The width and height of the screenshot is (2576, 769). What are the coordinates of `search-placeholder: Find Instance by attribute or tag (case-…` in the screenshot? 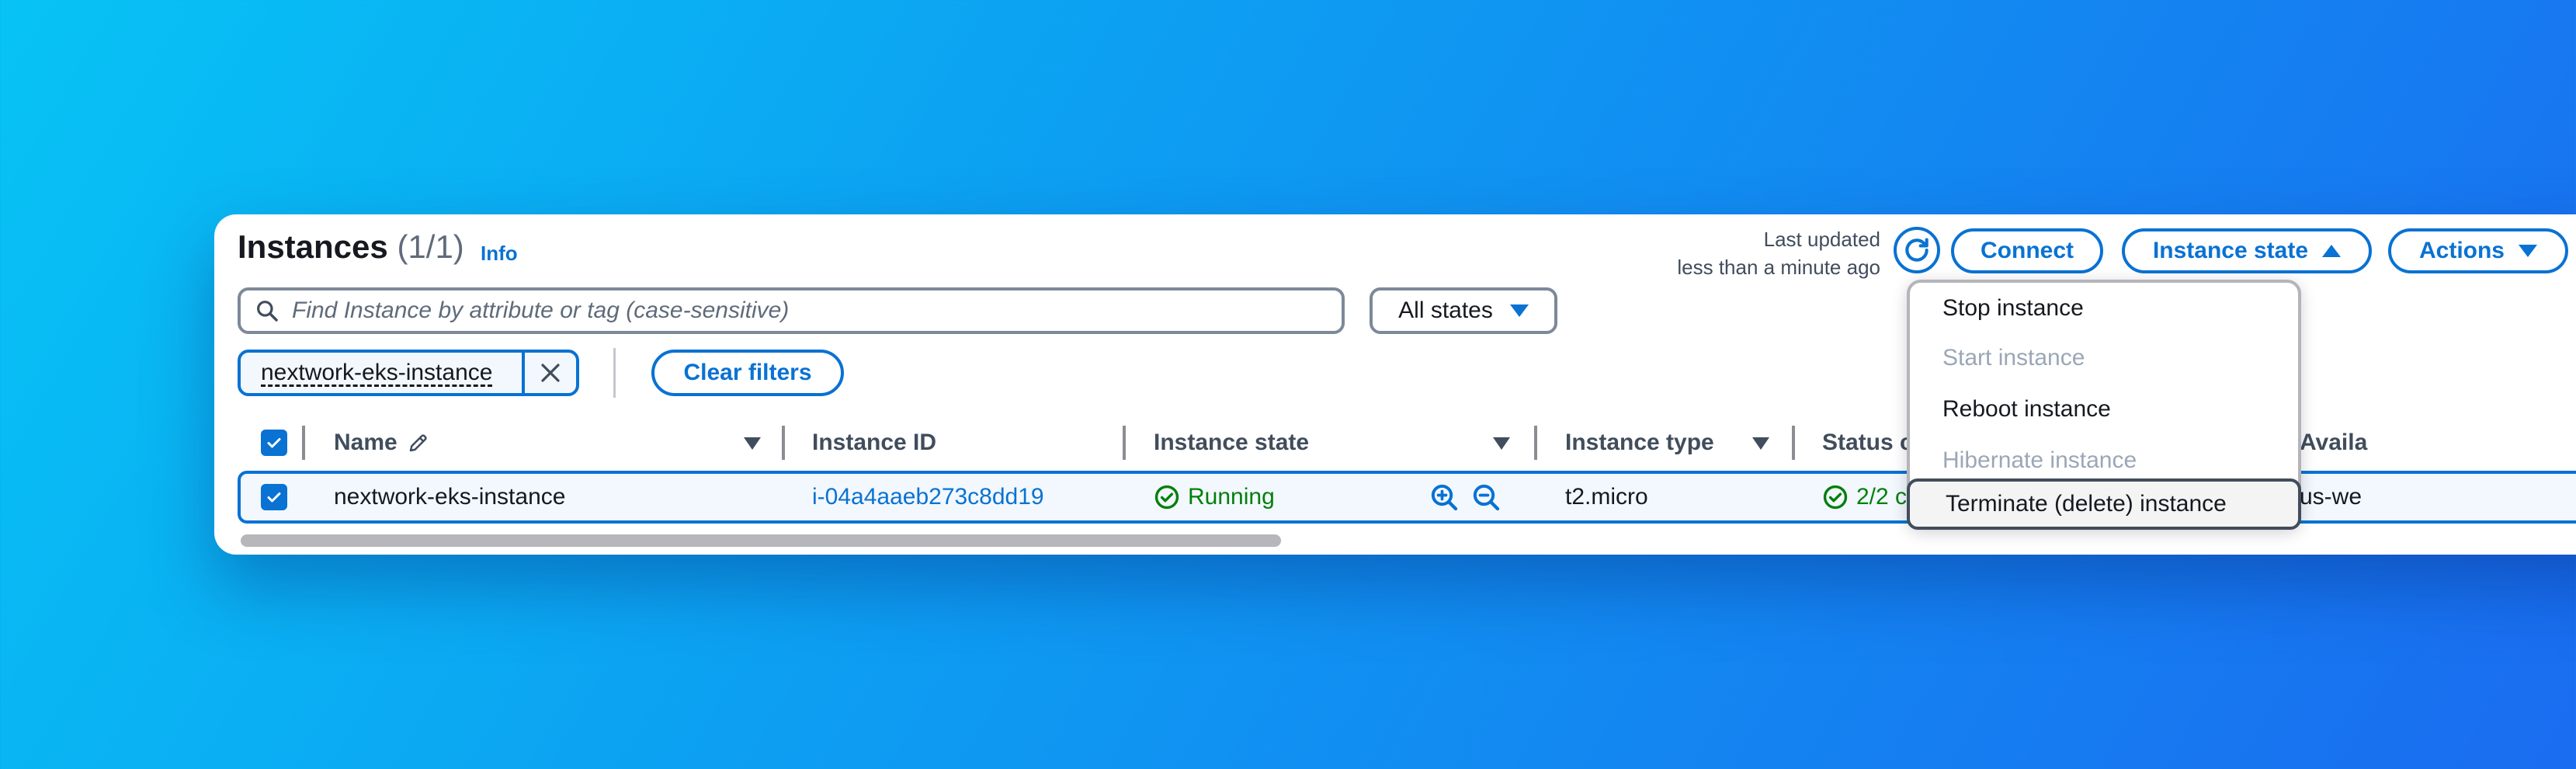 It's located at (541, 310).